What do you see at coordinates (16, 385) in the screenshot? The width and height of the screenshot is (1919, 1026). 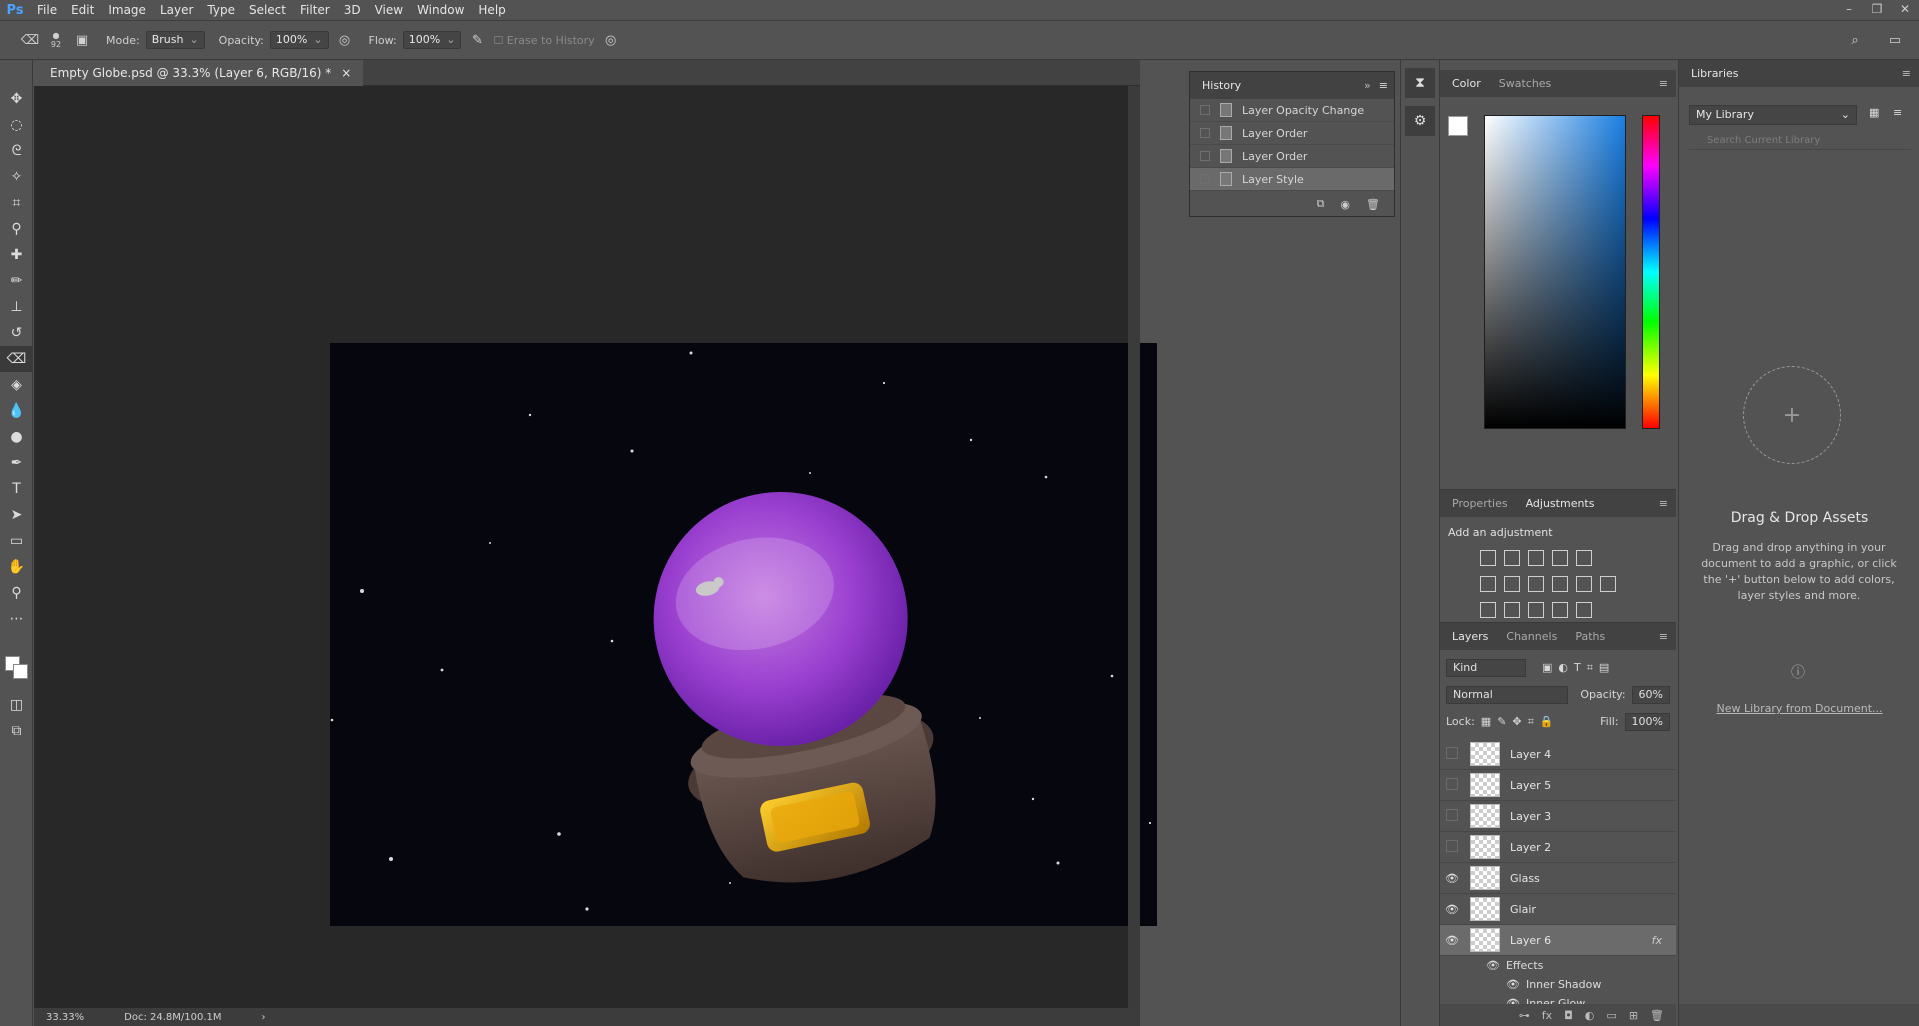 I see `paint-bucket-tool-icon: ◈` at bounding box center [16, 385].